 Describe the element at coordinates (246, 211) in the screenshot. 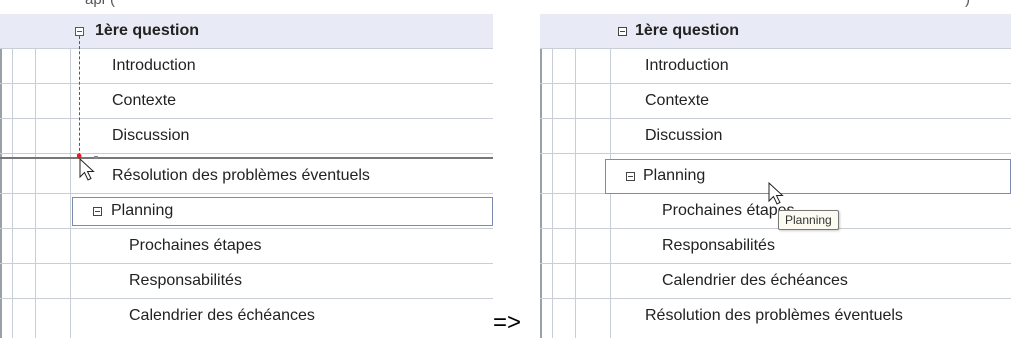

I see `outline-row-selected: Planning` at that location.